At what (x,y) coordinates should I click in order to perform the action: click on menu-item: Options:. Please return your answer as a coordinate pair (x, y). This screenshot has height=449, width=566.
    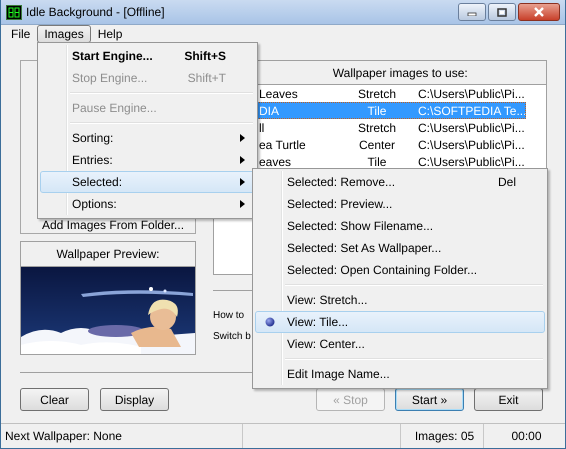
    Looking at the image, I should click on (147, 204).